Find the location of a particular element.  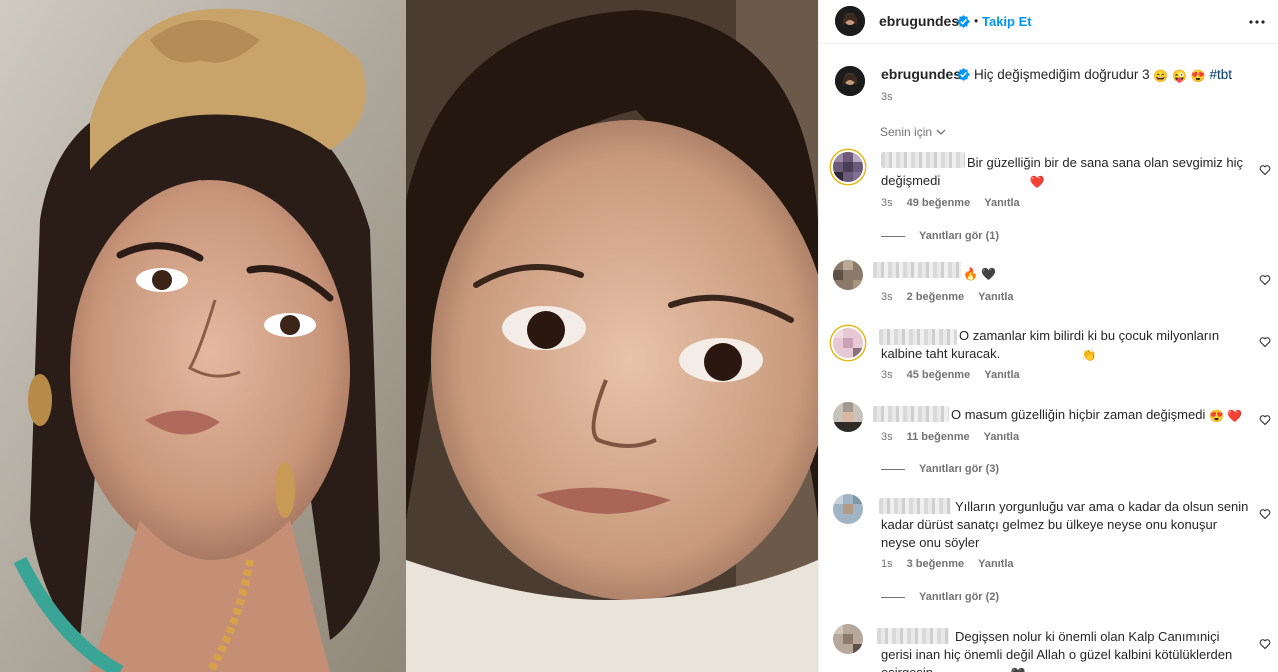

comment-likes: 49 beğenme is located at coordinates (939, 203).